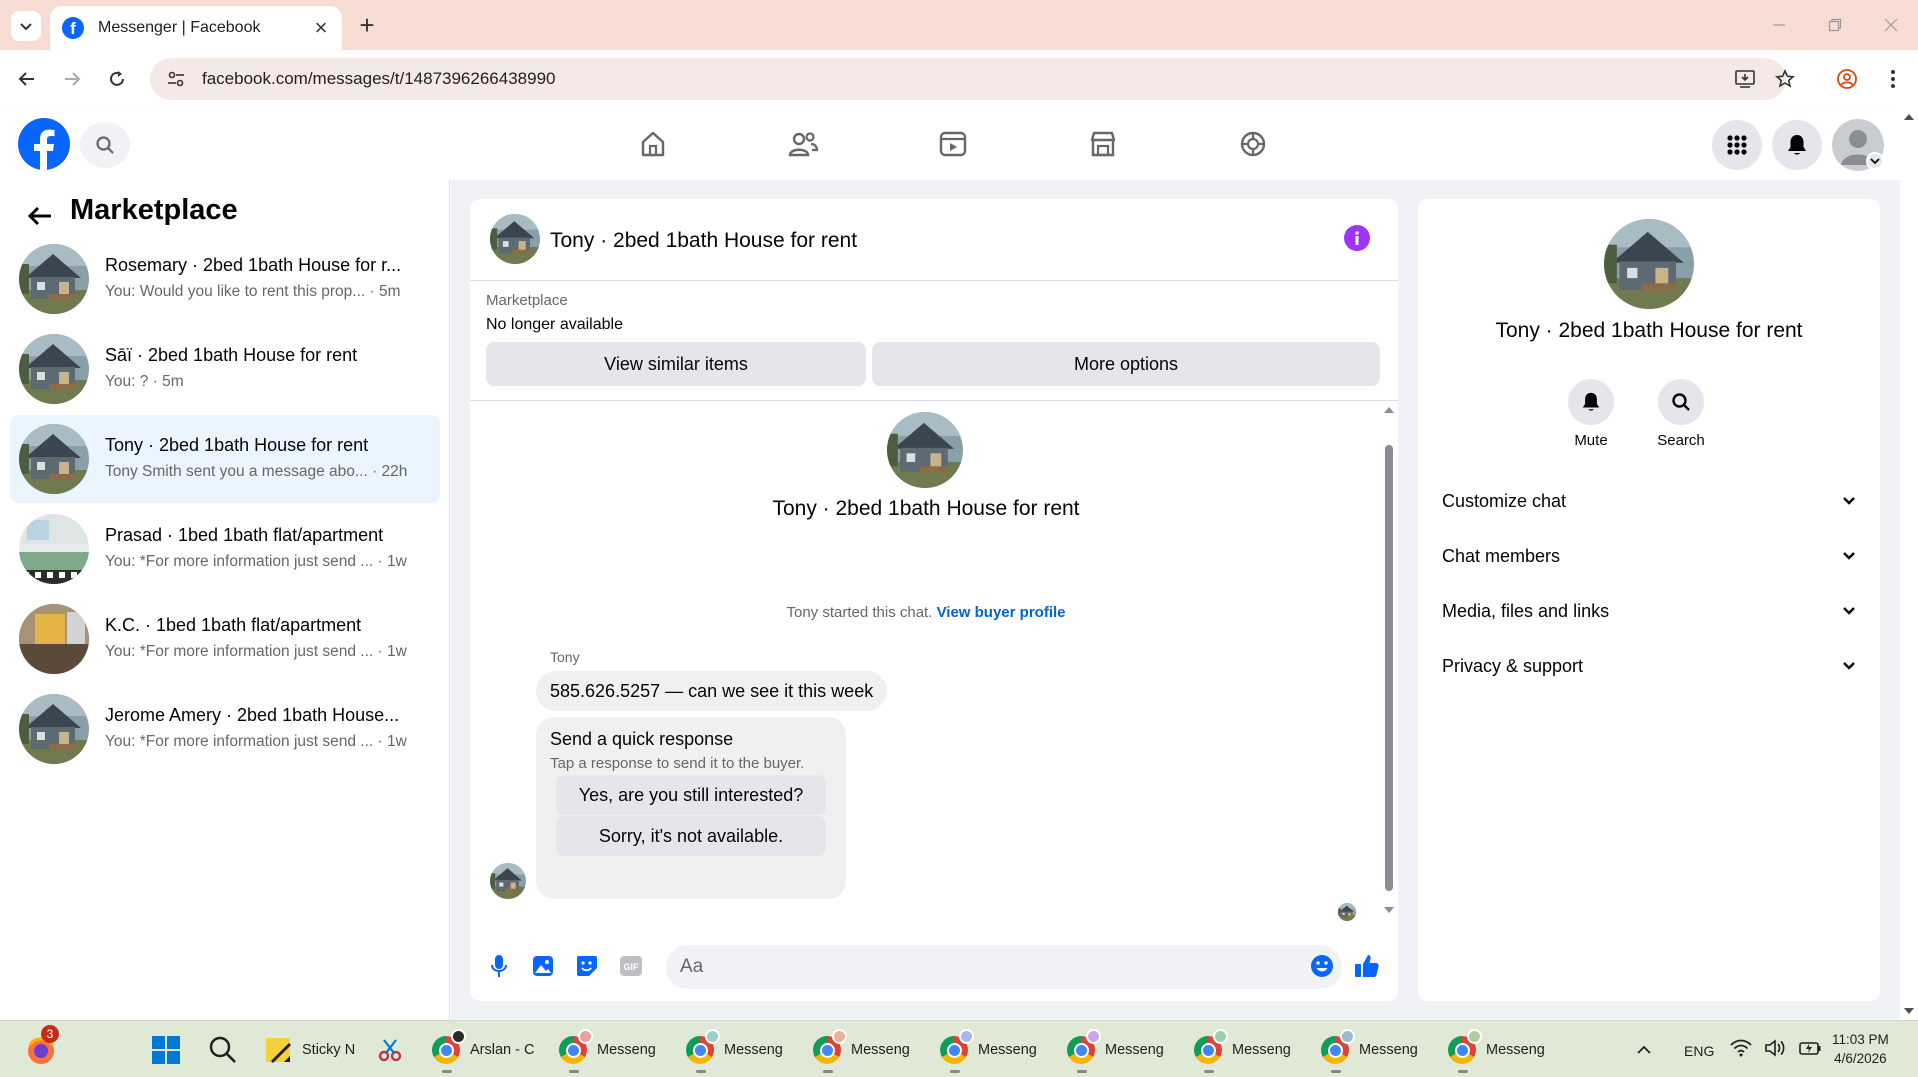  What do you see at coordinates (712, 691) in the screenshot?
I see `message-bubble: 585.626.5257 — can we see it this week` at bounding box center [712, 691].